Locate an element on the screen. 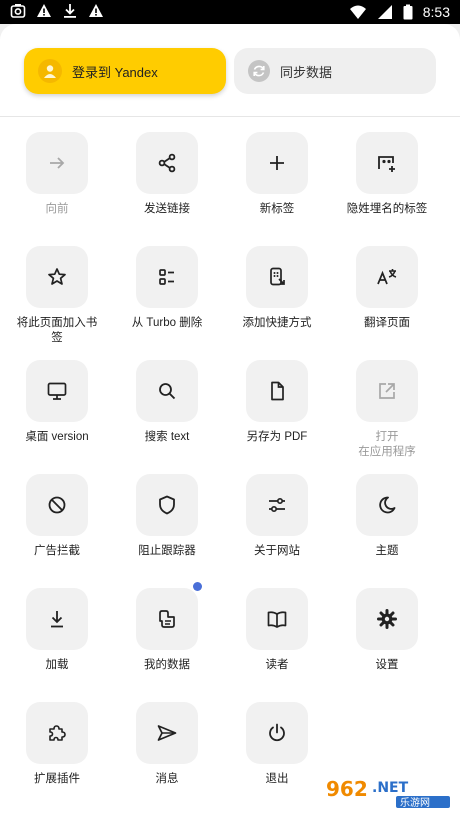  menu-item-exit: 退出 is located at coordinates (277, 744).